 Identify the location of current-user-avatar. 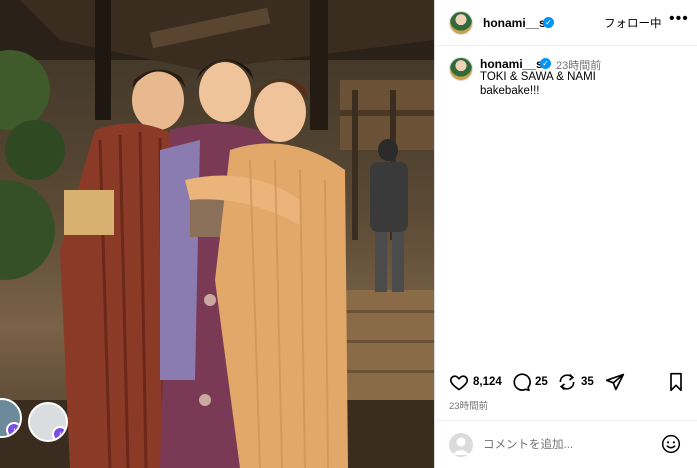
(461, 445).